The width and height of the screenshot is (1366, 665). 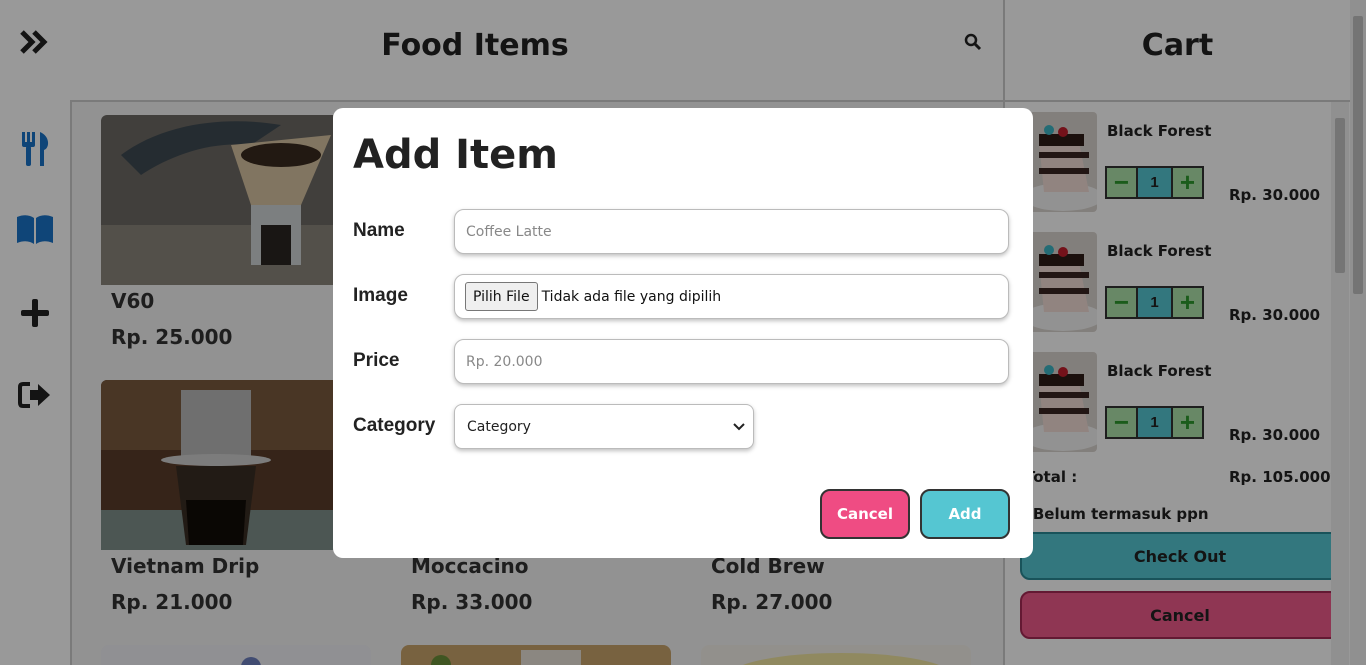 What do you see at coordinates (731, 231) in the screenshot?
I see `name-input` at bounding box center [731, 231].